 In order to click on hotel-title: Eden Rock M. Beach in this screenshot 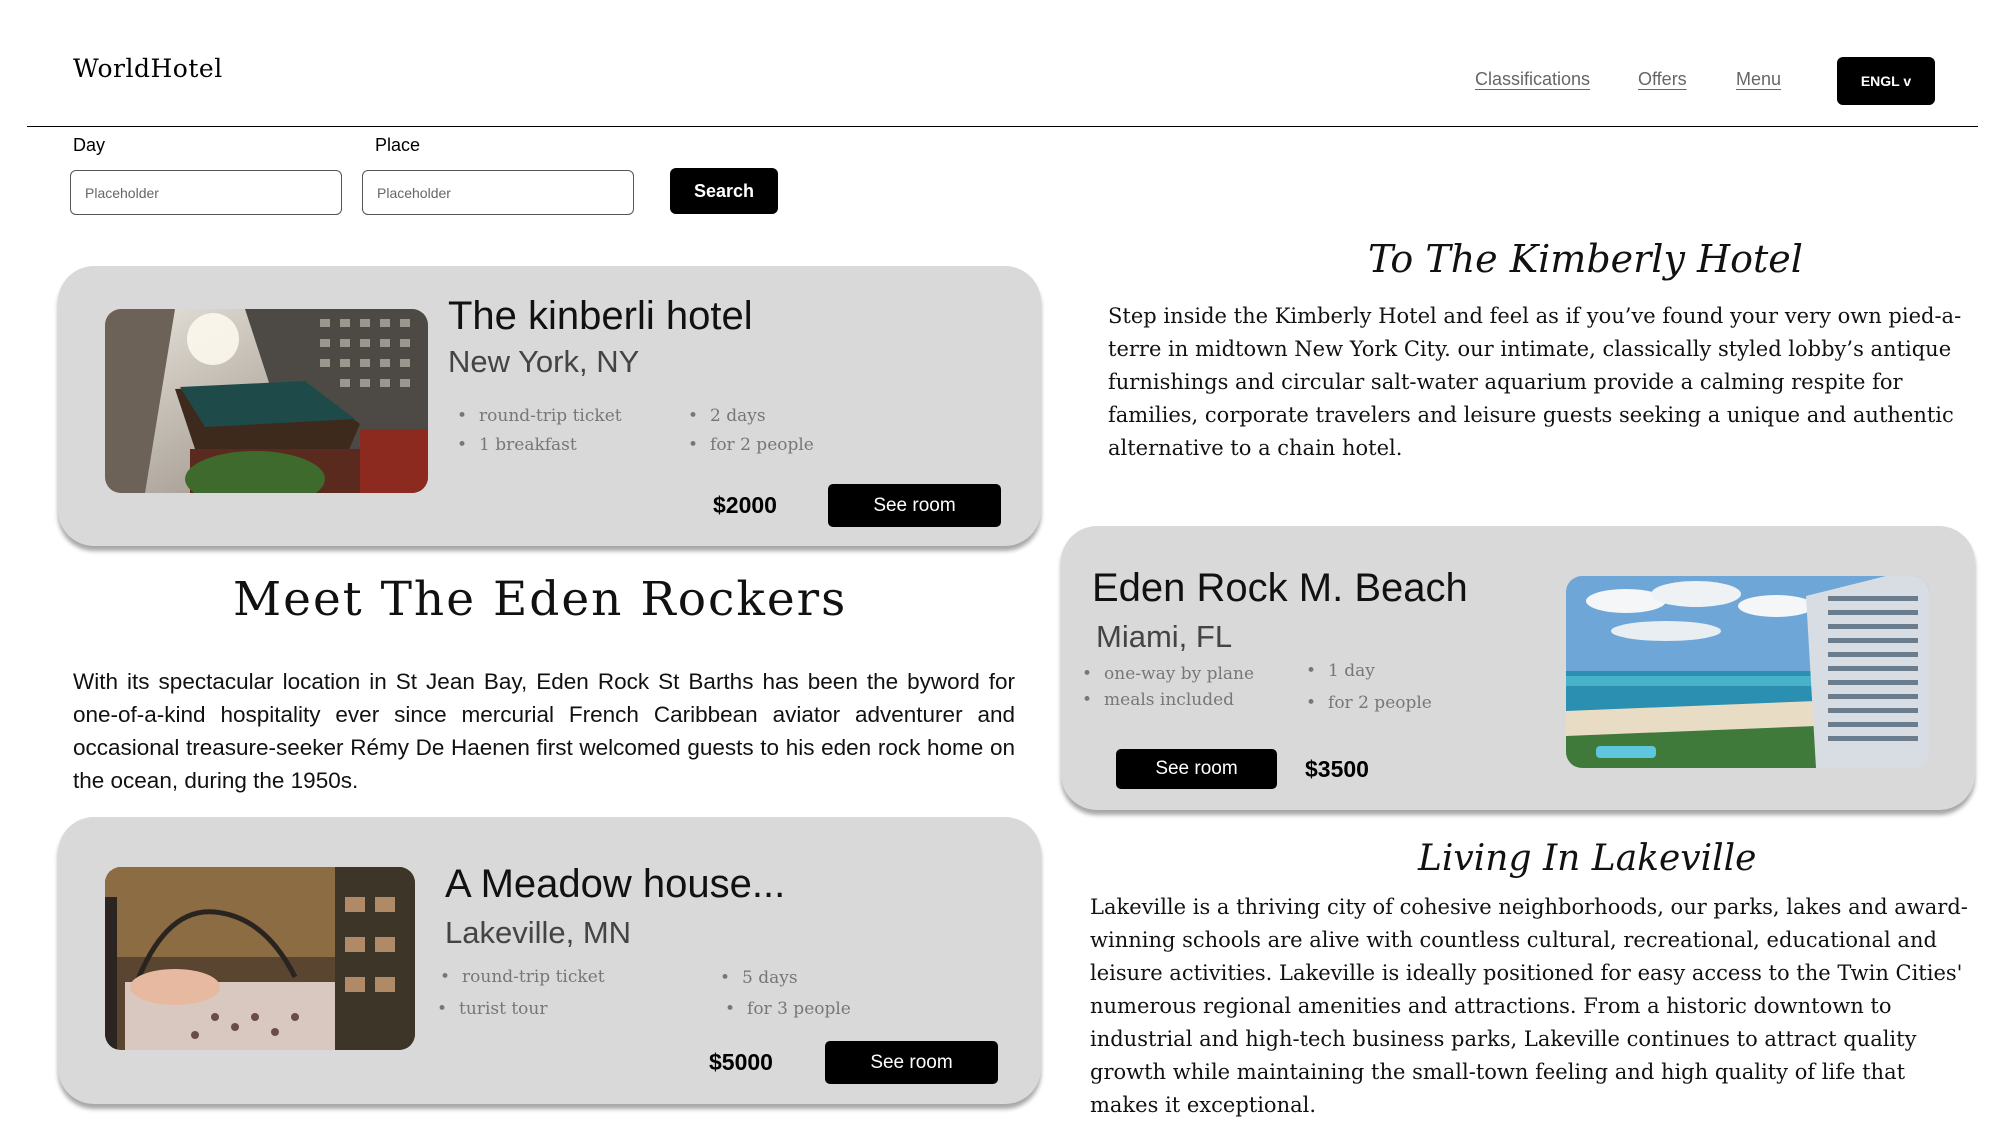, I will do `click(1280, 588)`.